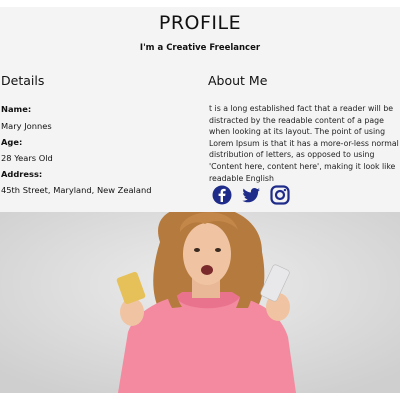 This screenshot has height=400, width=400. I want to click on address-label: Address:, so click(22, 174).